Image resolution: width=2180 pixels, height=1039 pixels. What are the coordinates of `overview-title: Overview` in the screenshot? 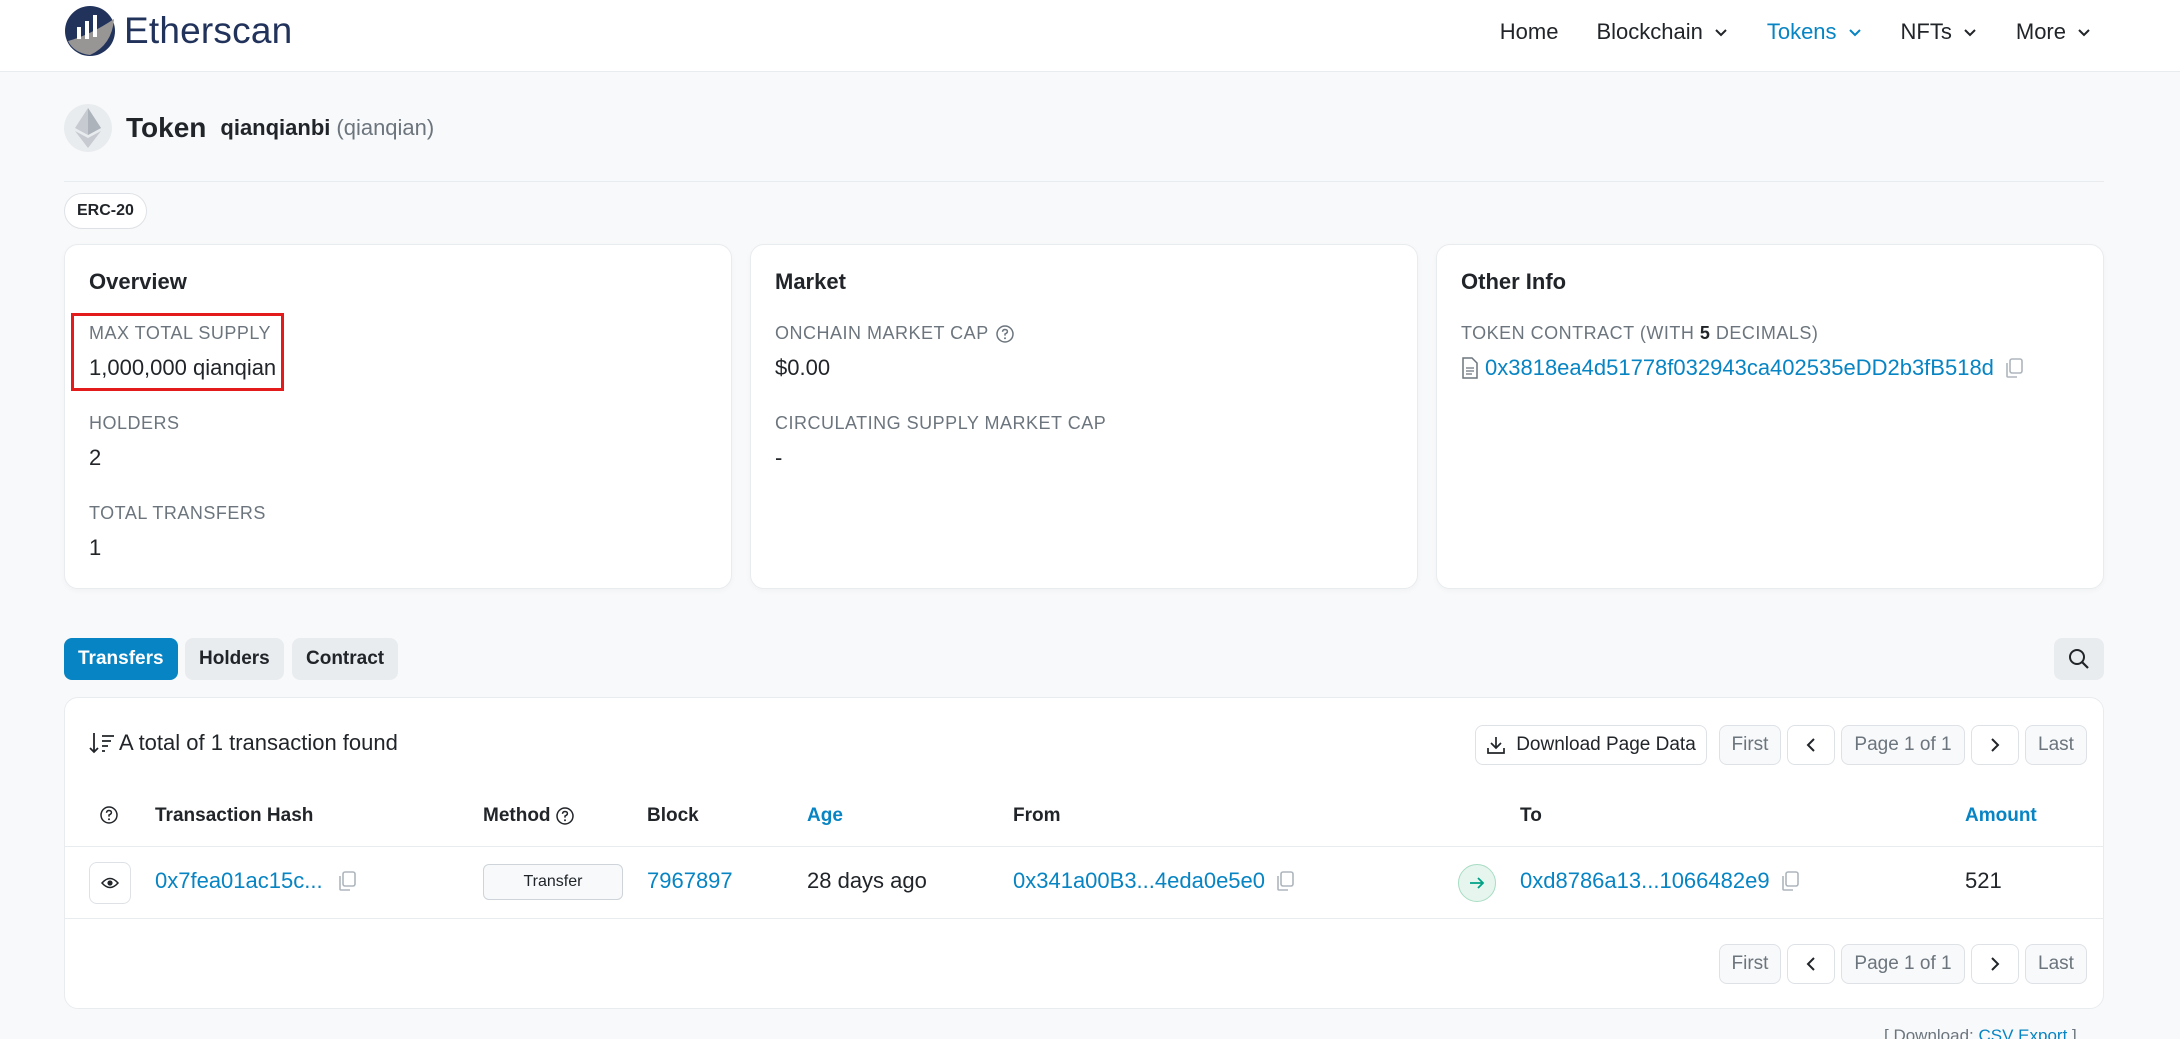 It's located at (138, 281).